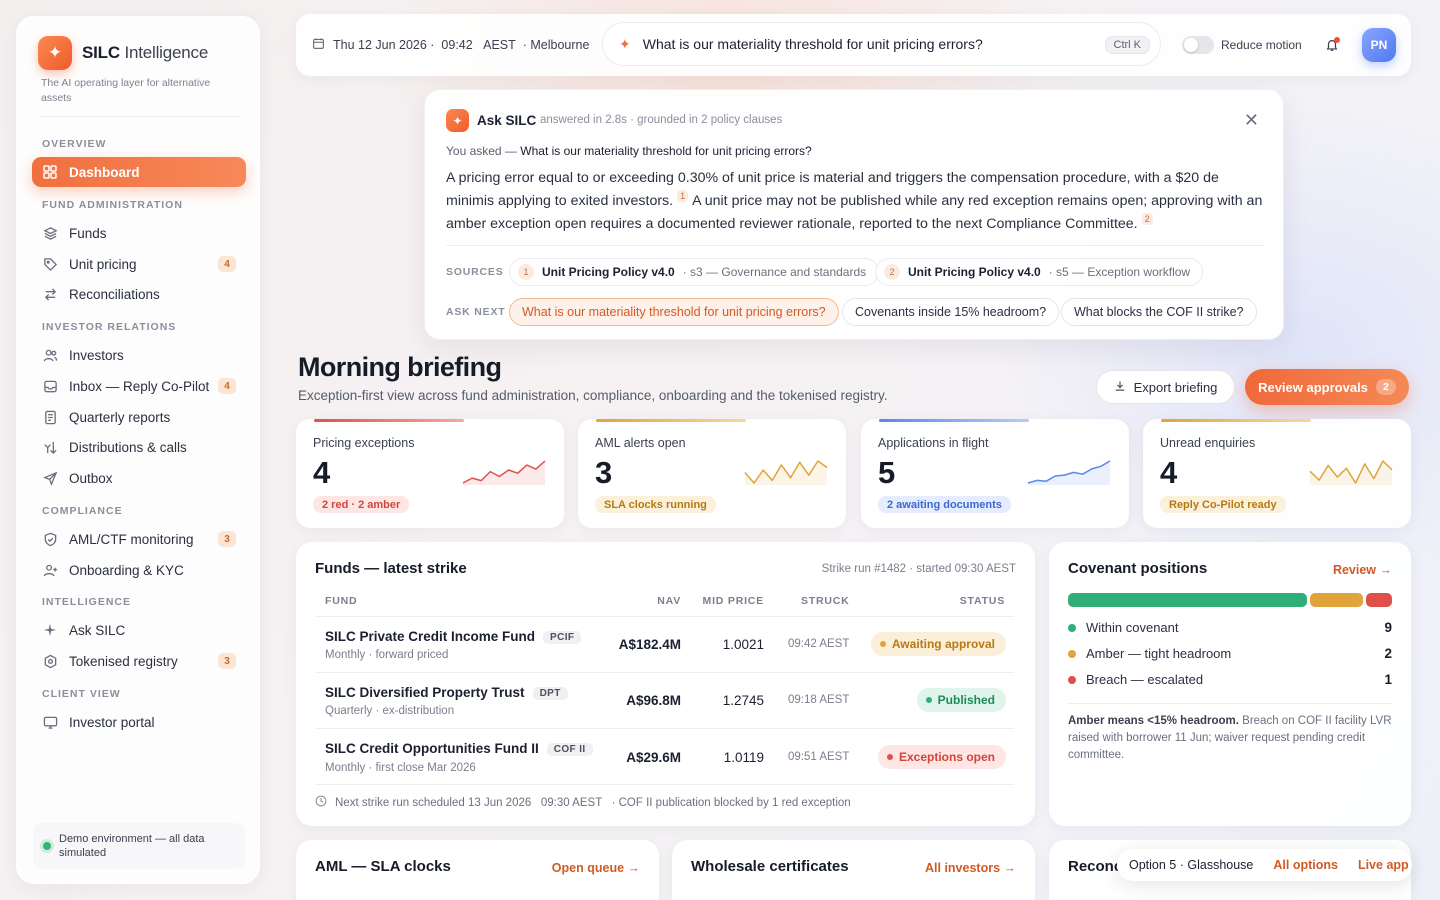 This screenshot has height=900, width=1440. I want to click on count-badge: 4, so click(227, 386).